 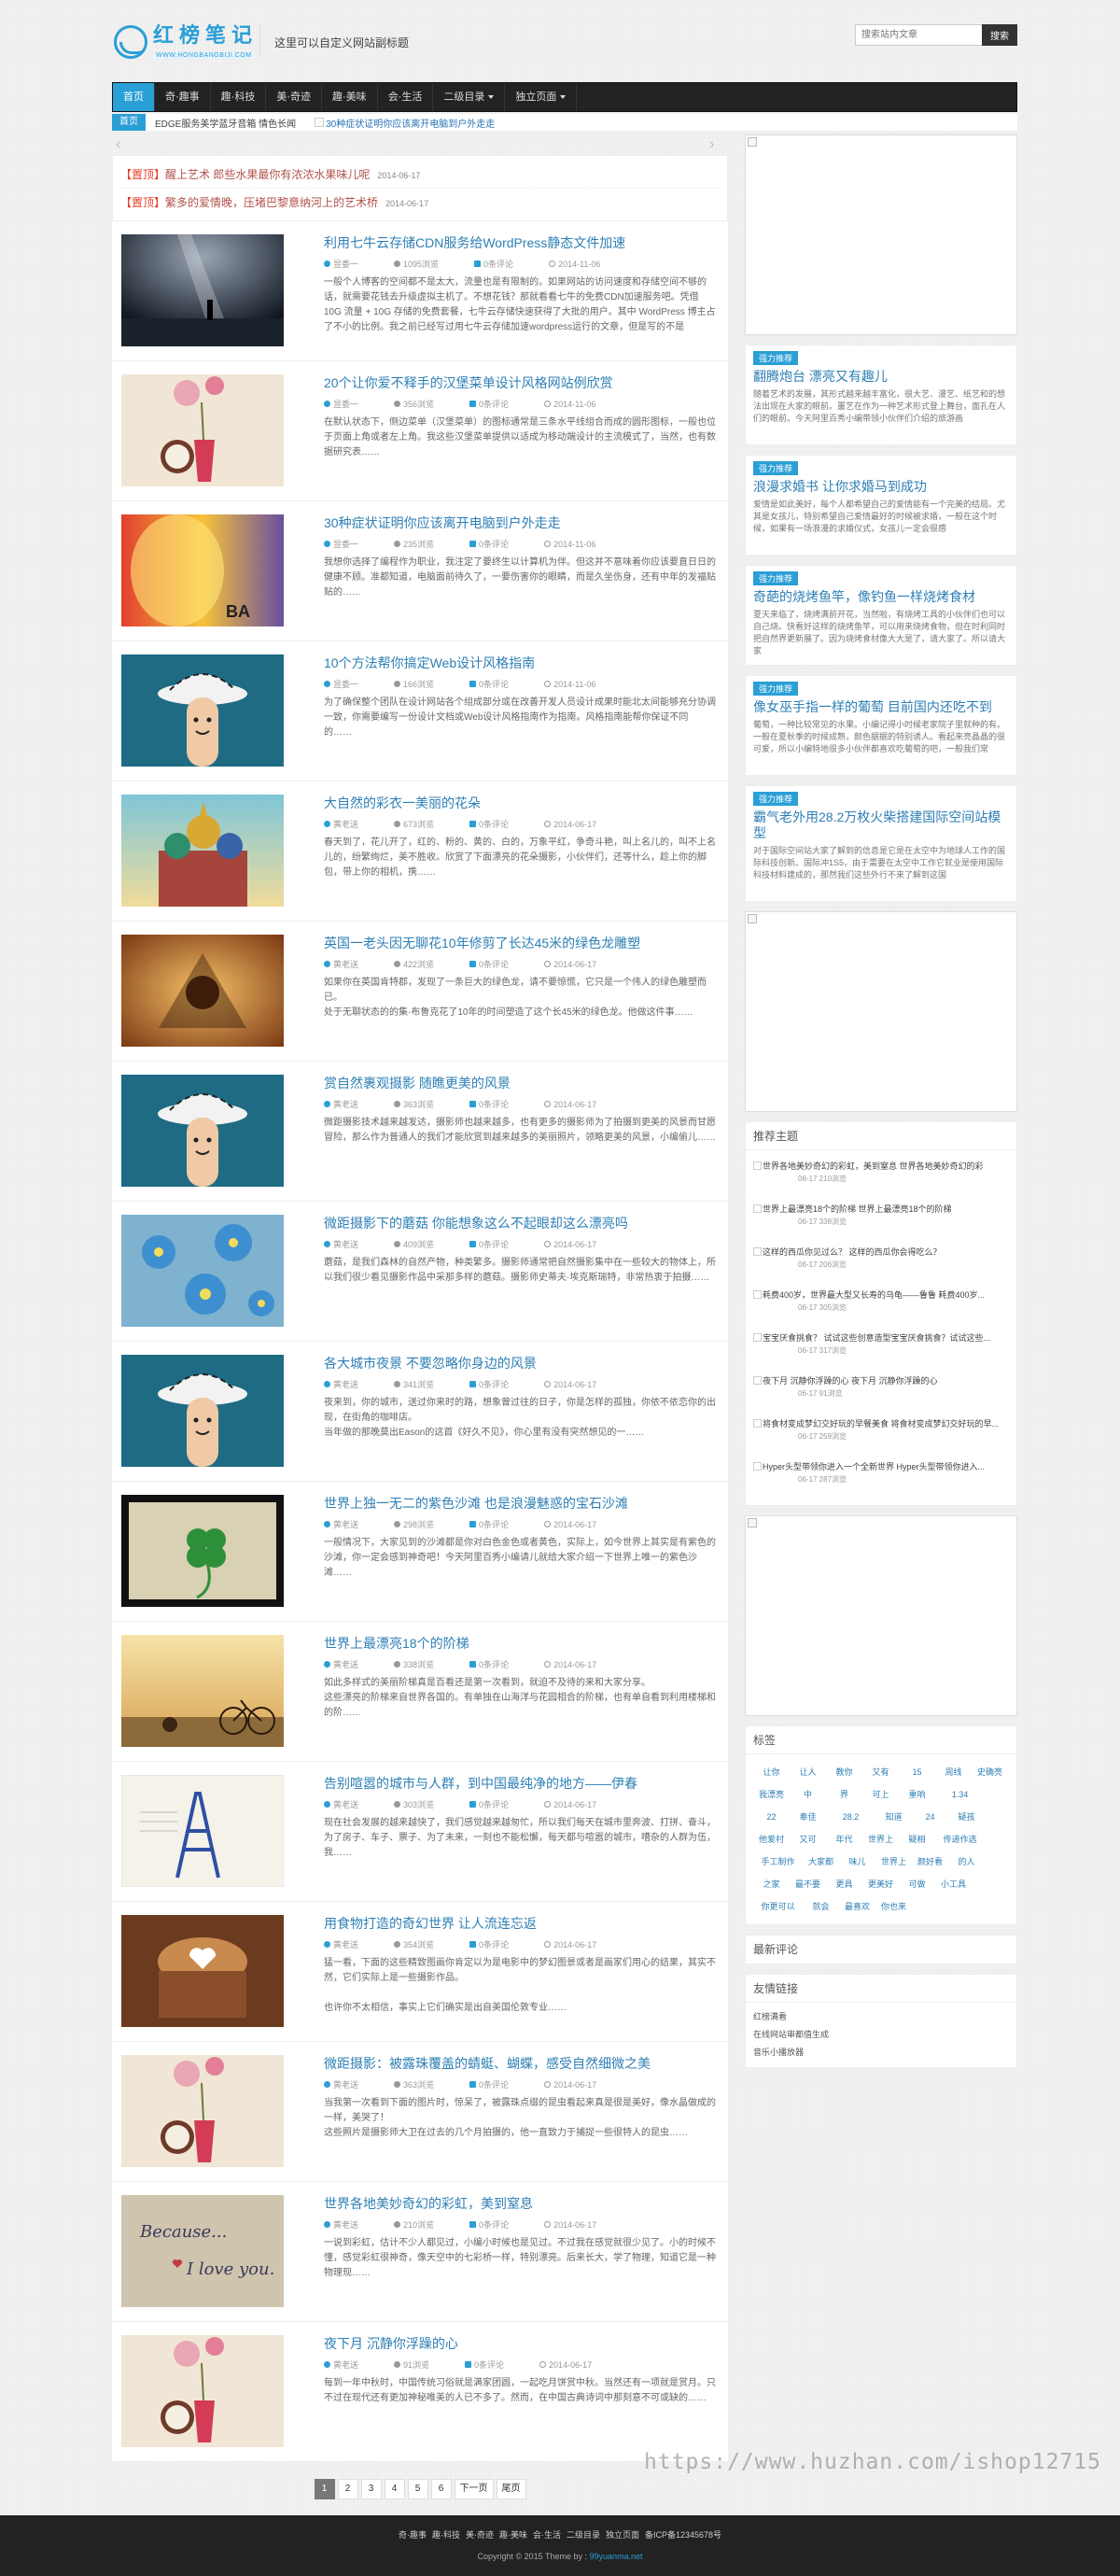 I want to click on recommended-title-link: 浪漫求婚书 让你求婚马到成功, so click(x=881, y=487).